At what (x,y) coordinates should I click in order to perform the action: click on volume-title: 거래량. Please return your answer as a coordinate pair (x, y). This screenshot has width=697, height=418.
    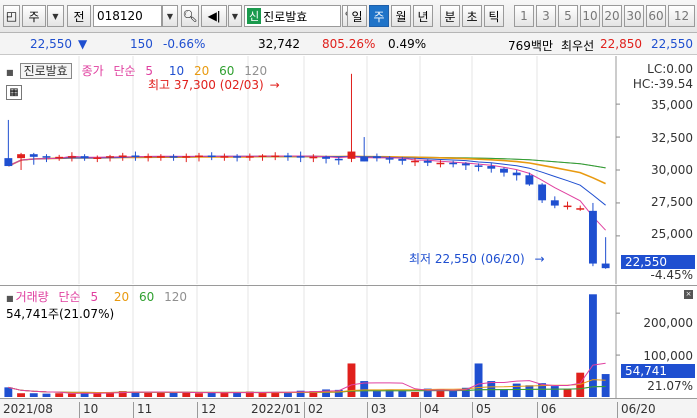
    Looking at the image, I should click on (32, 297).